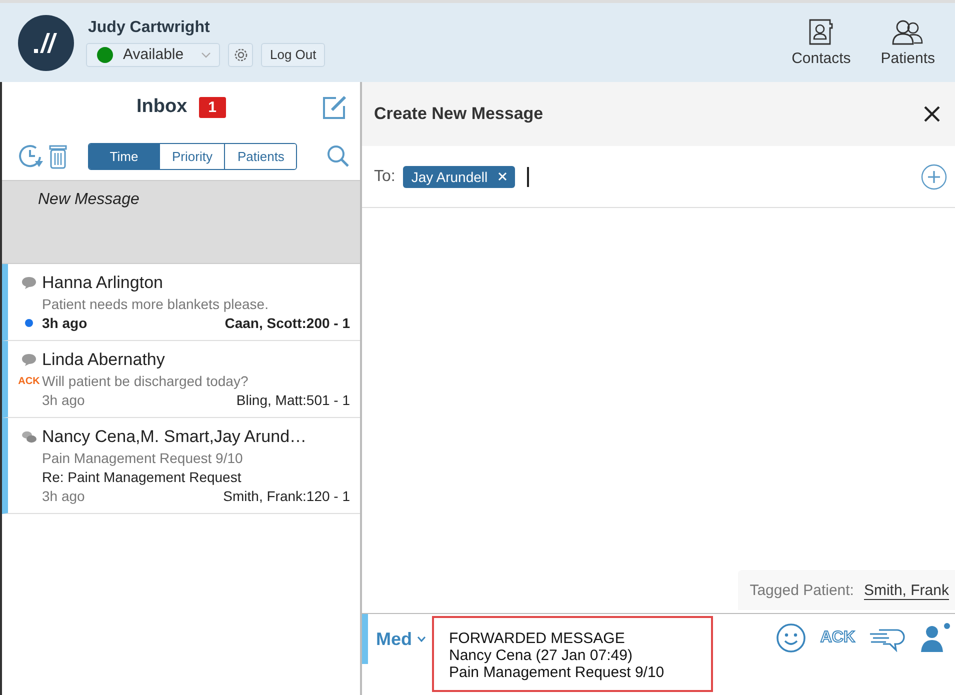 The image size is (955, 695). What do you see at coordinates (527, 176) in the screenshot?
I see `text-cursor` at bounding box center [527, 176].